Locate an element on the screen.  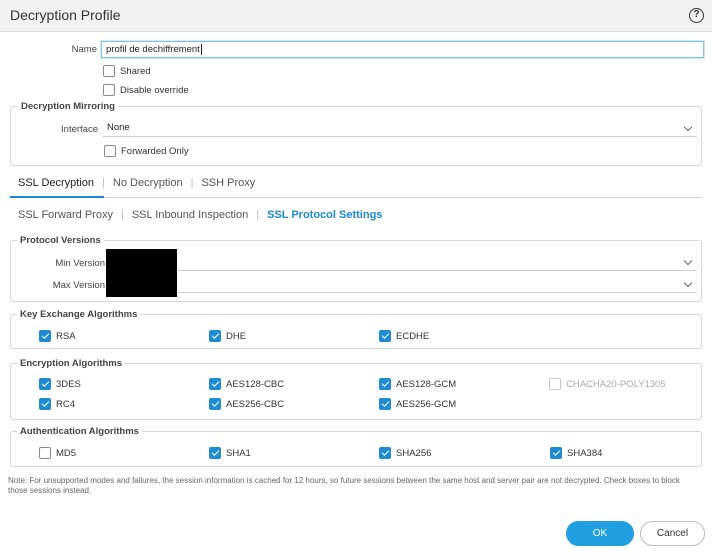
ecdhe-checkbox: ECDHE is located at coordinates (404, 336).